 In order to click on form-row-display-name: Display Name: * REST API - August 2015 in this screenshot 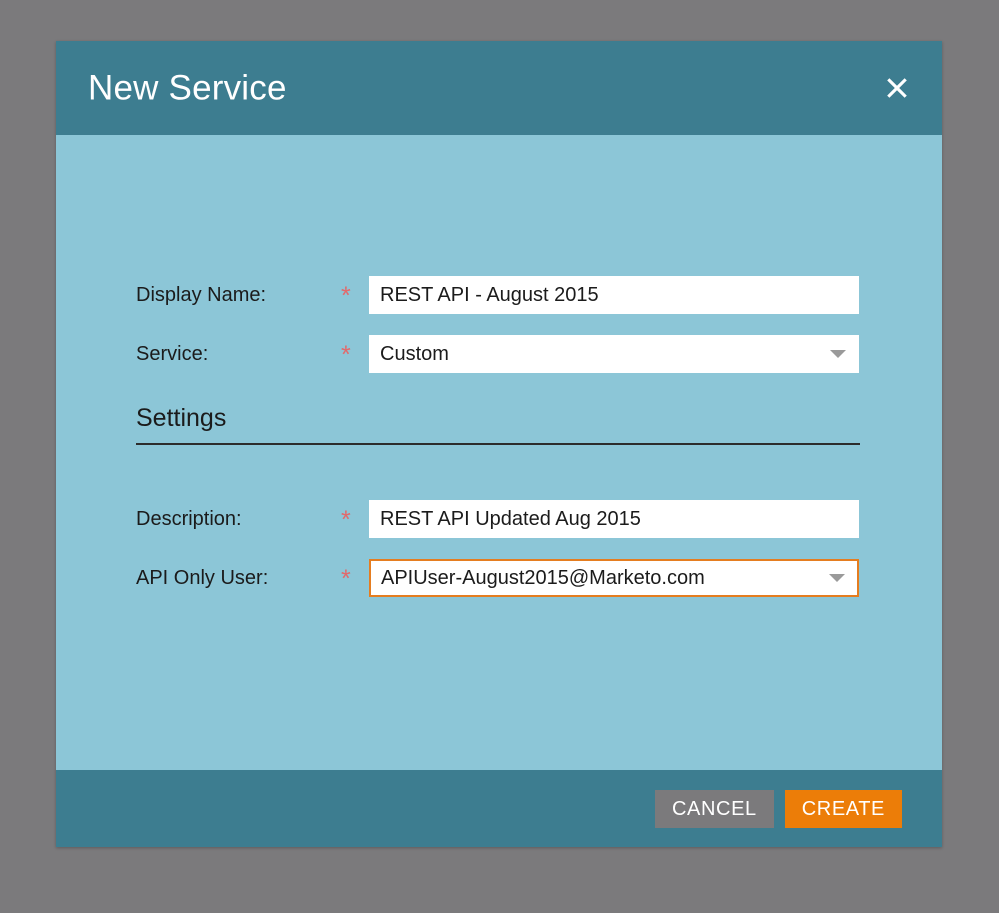, I will do `click(497, 295)`.